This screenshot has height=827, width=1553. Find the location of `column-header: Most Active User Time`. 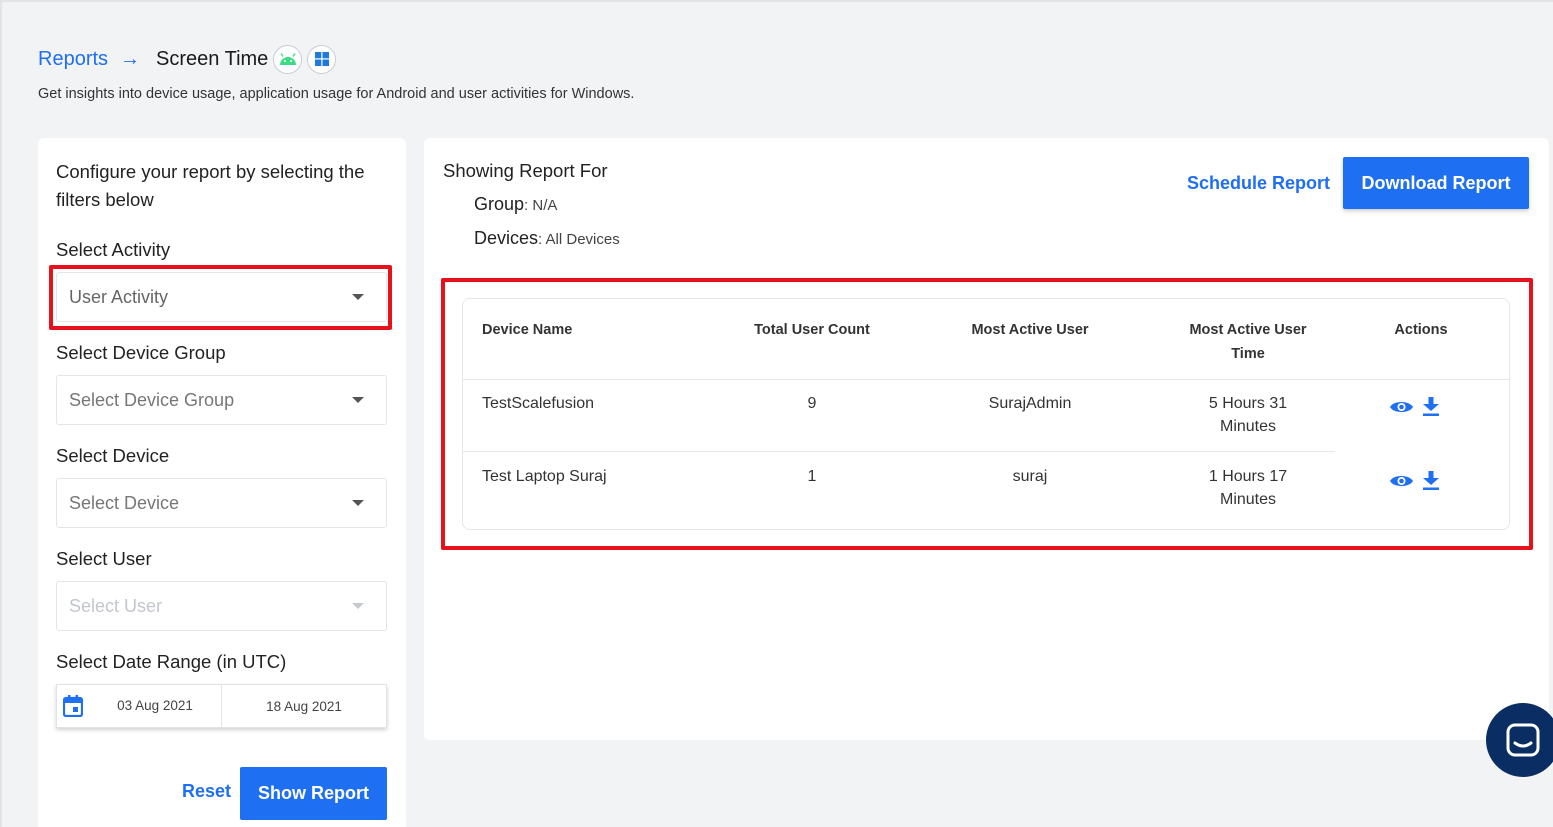

column-header: Most Active User Time is located at coordinates (1248, 342).